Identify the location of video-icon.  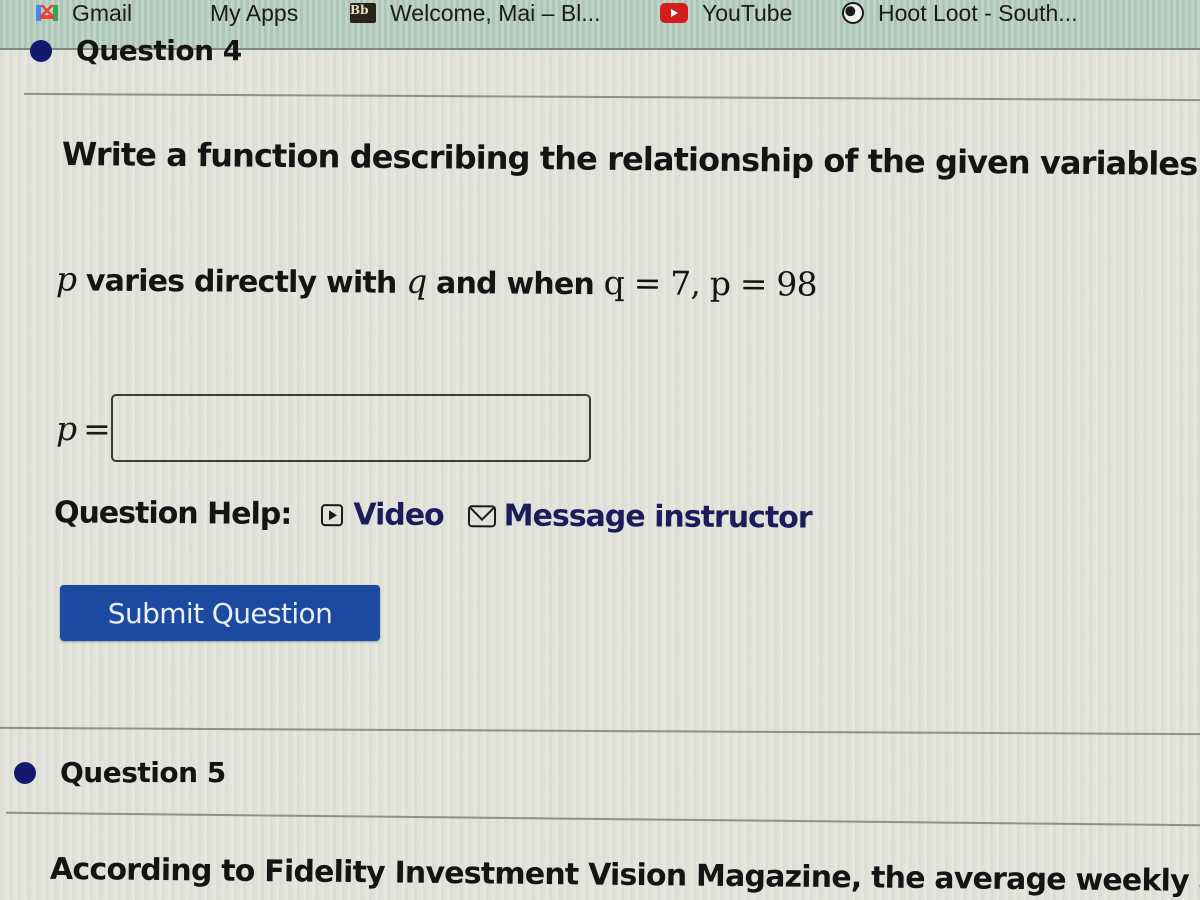
(332, 514).